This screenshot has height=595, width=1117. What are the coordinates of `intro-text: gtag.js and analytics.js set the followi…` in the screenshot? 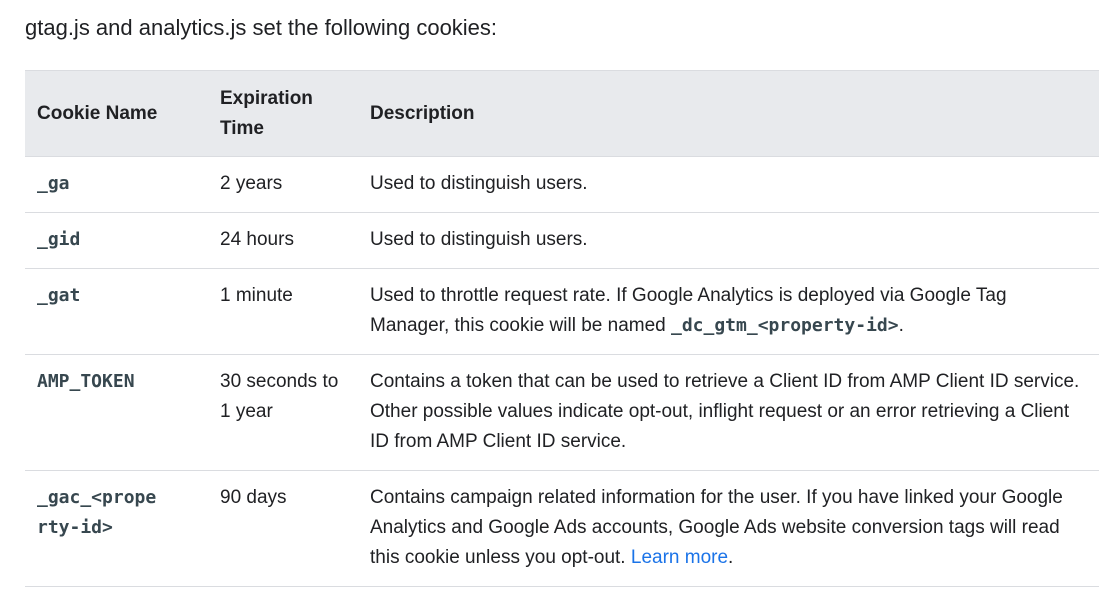 It's located at (261, 27).